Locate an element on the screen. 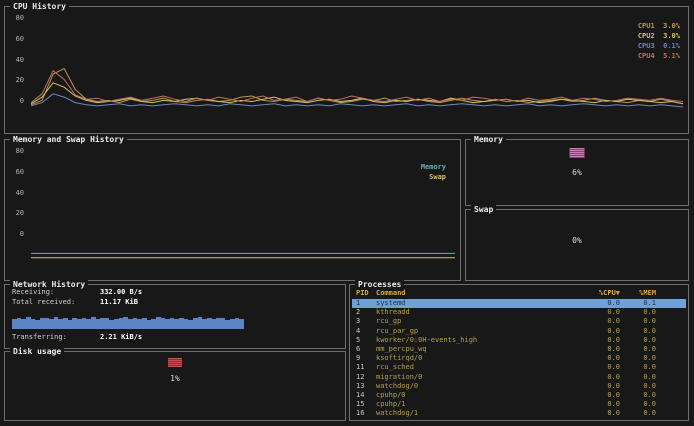 Image resolution: width=694 pixels, height=426 pixels. process-cell: 0.1 is located at coordinates (649, 303).